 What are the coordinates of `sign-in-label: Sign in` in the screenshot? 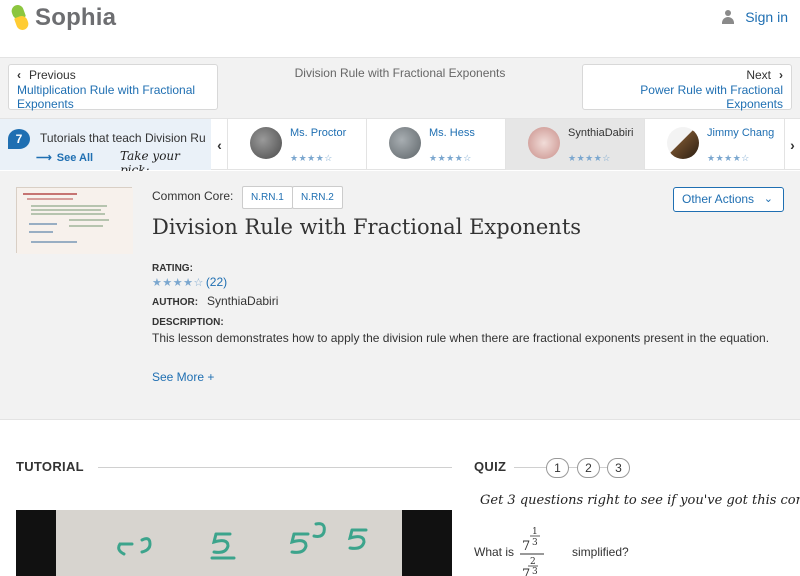 It's located at (766, 17).